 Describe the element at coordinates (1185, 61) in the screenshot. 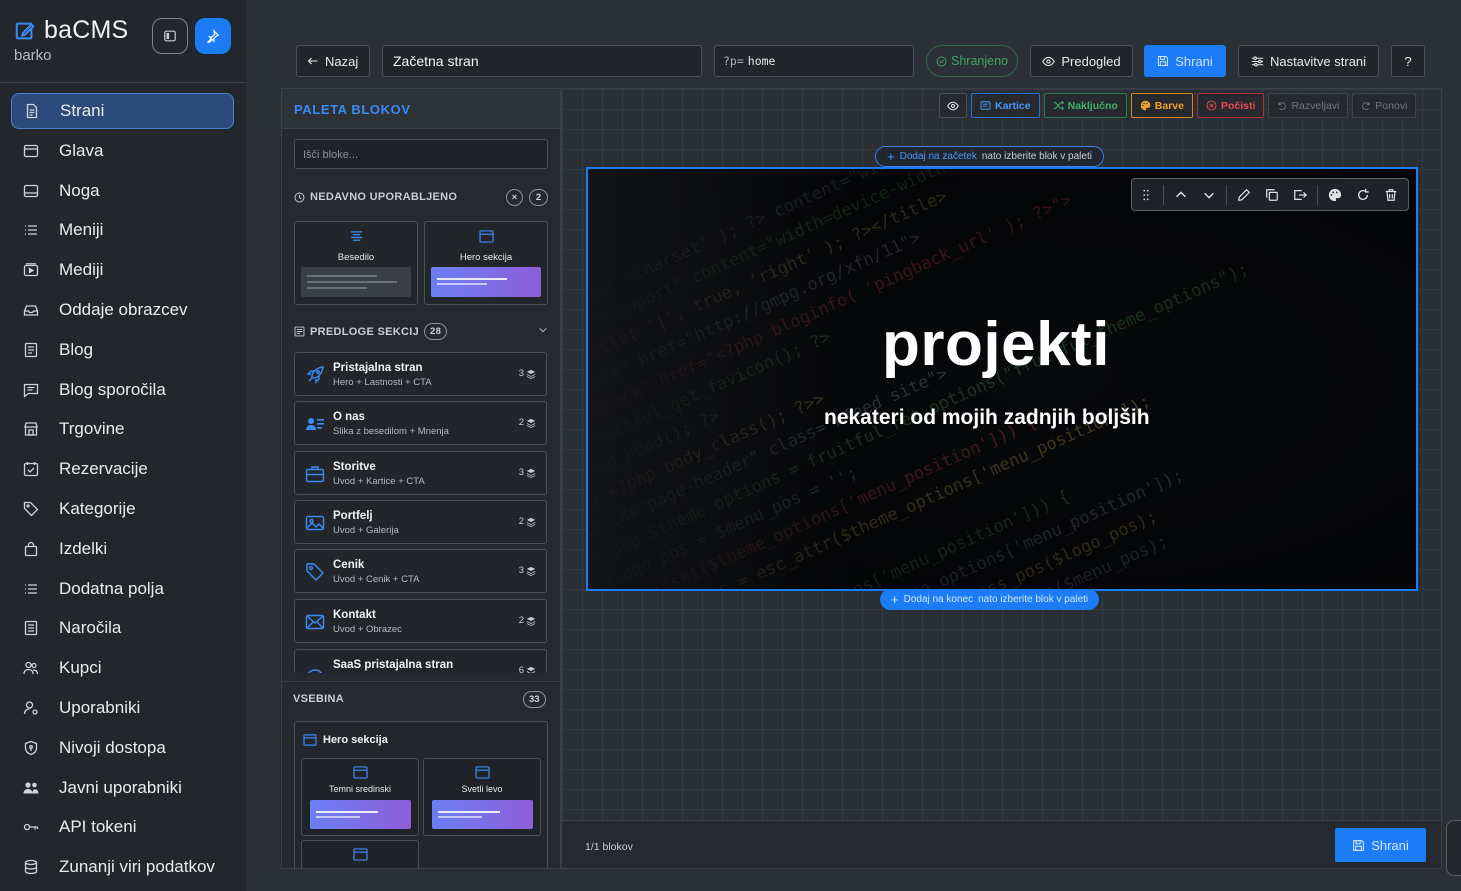

I see `save-button: Shrani` at that location.